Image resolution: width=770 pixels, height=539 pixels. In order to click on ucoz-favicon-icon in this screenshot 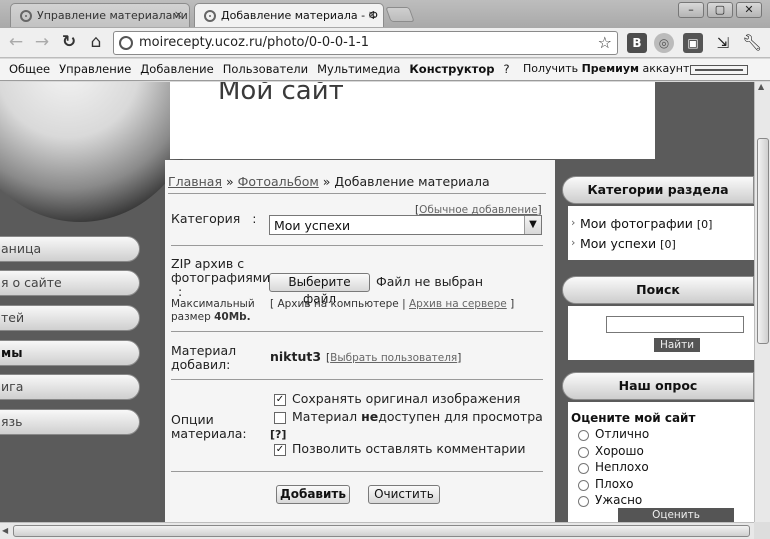, I will do `click(210, 16)`.